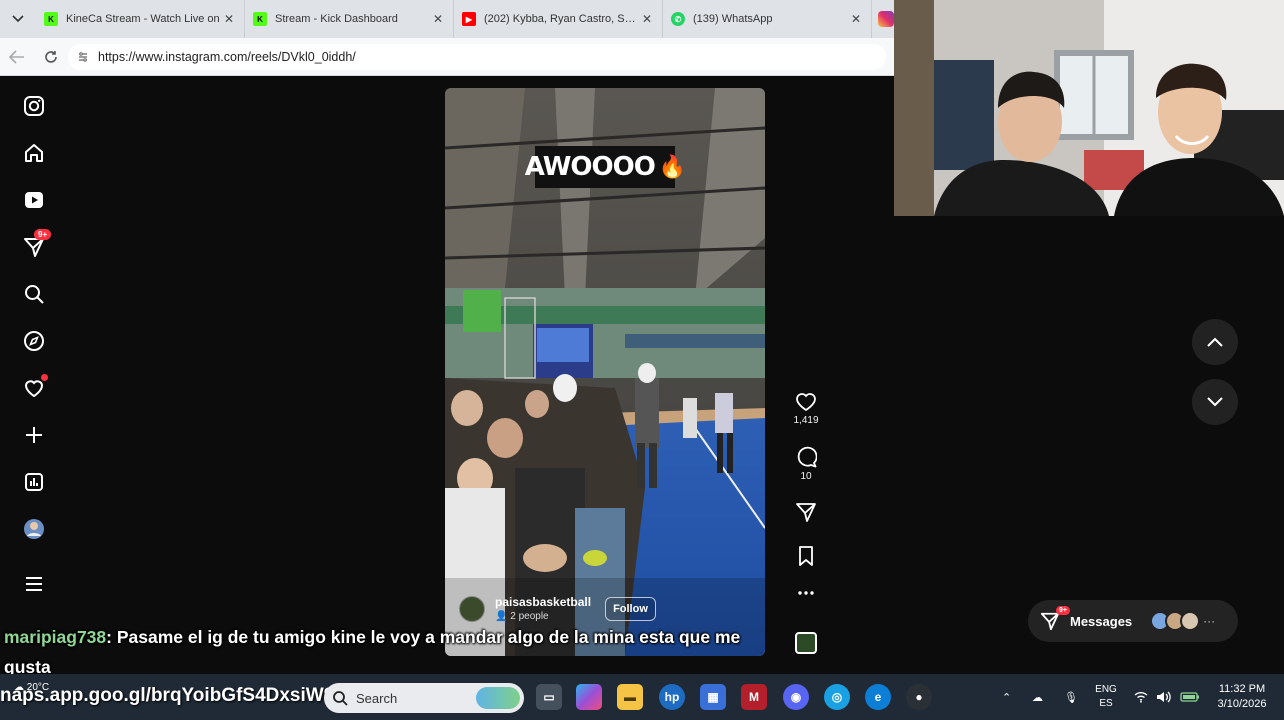 The image size is (1284, 720). Describe the element at coordinates (630, 697) in the screenshot. I see `file-explorer-icon: ▬` at that location.